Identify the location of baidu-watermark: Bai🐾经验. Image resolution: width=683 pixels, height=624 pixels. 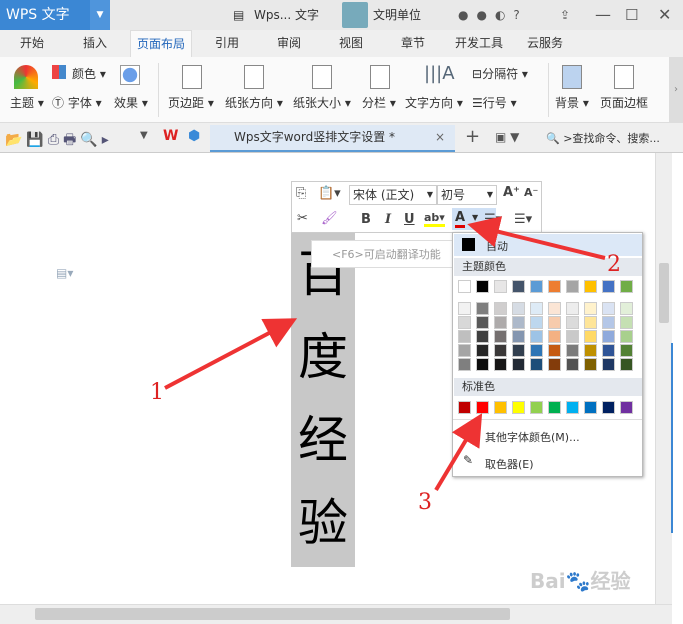
(580, 581).